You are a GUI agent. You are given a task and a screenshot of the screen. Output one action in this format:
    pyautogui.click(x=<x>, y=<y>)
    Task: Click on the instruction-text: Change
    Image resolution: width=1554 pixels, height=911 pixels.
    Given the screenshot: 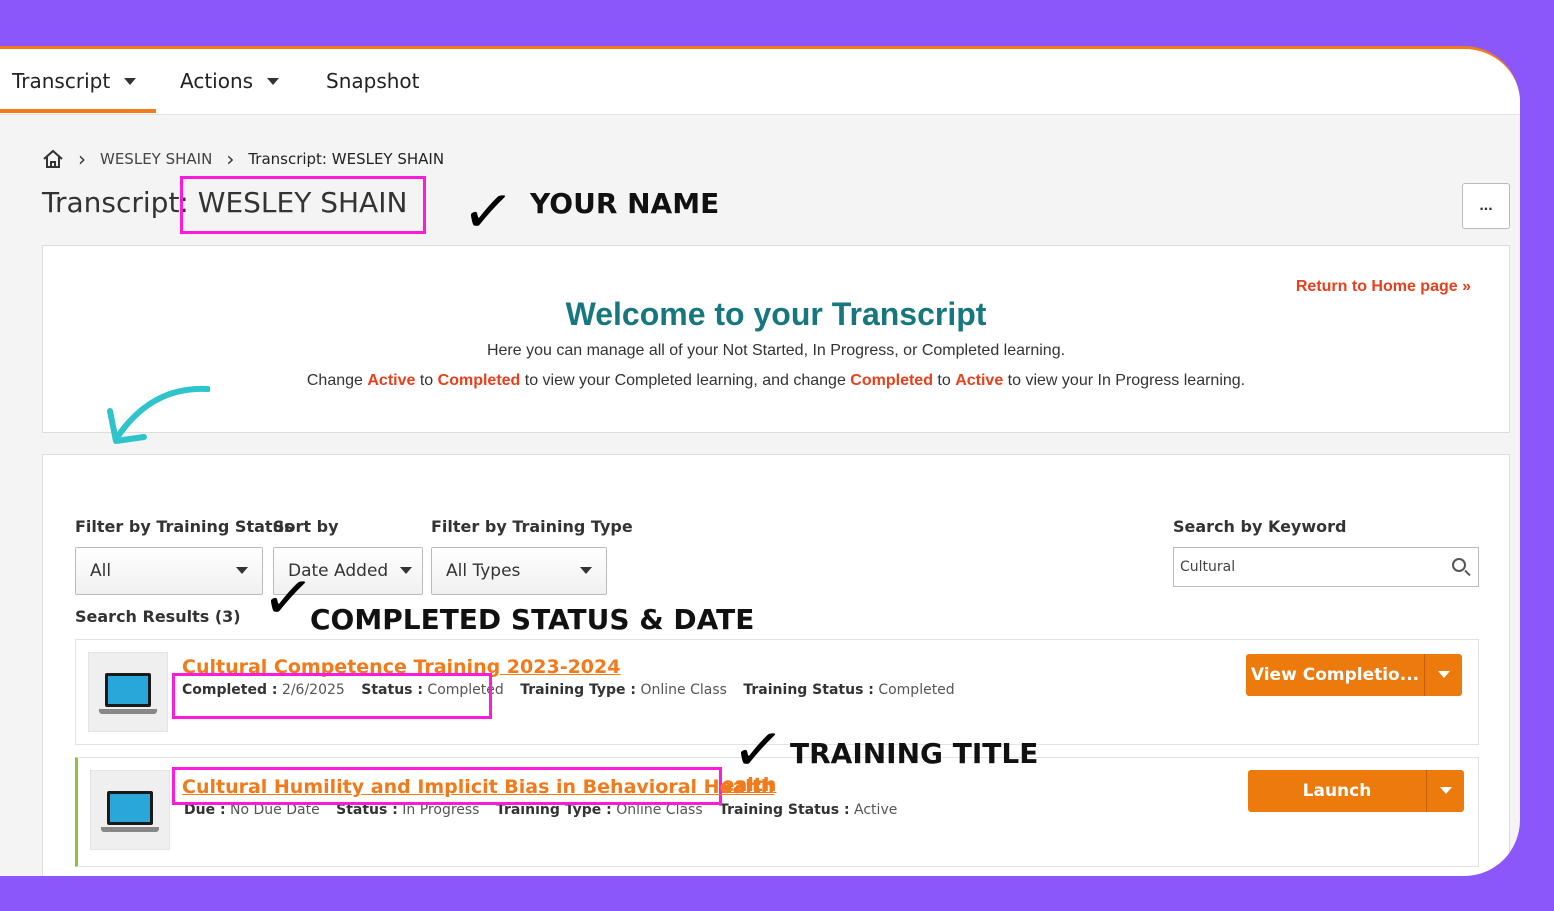 What is the action you would take?
    pyautogui.click(x=337, y=380)
    